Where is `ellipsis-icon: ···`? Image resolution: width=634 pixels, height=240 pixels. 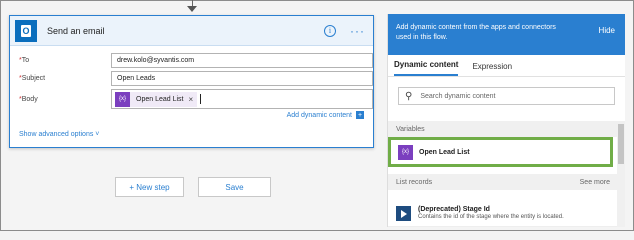
ellipsis-icon: ··· is located at coordinates (357, 31).